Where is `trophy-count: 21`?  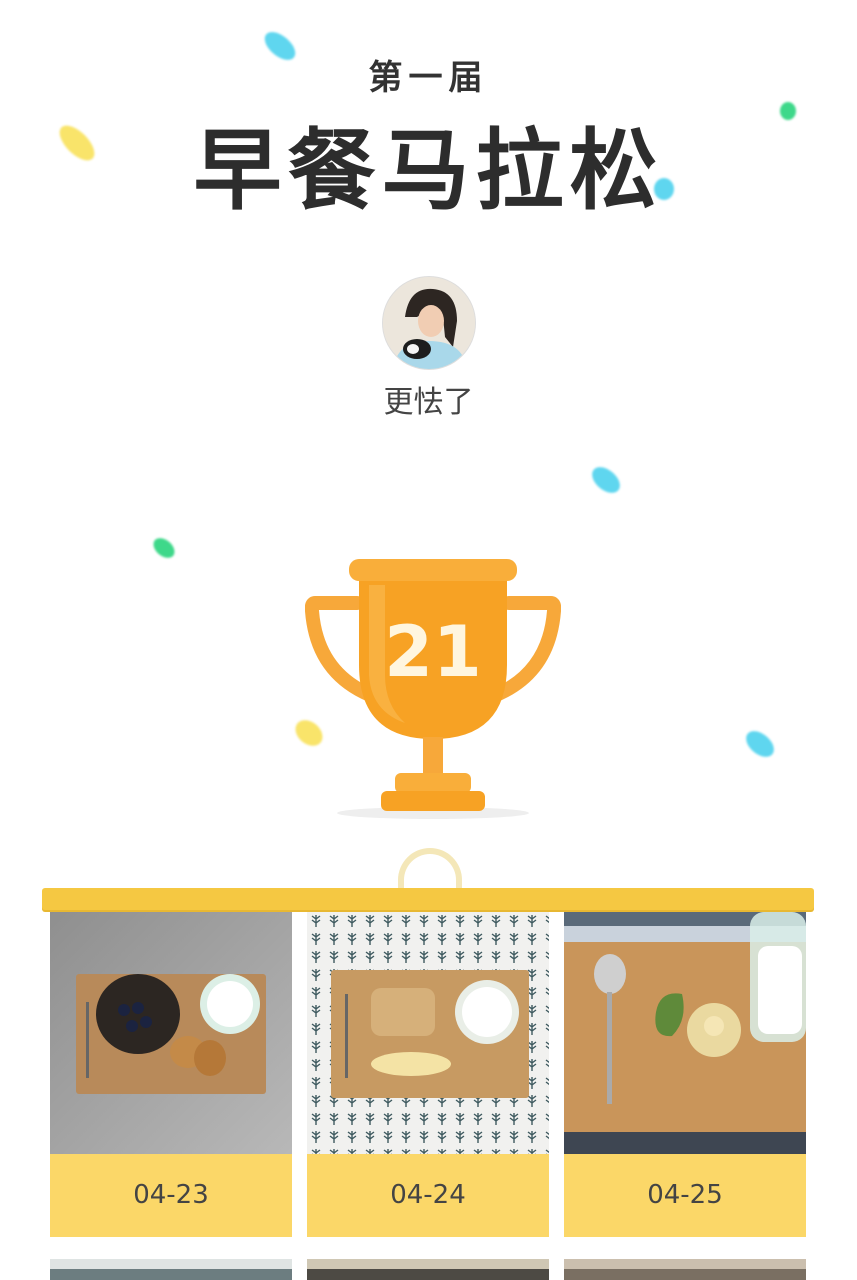 trophy-count: 21 is located at coordinates (432, 652).